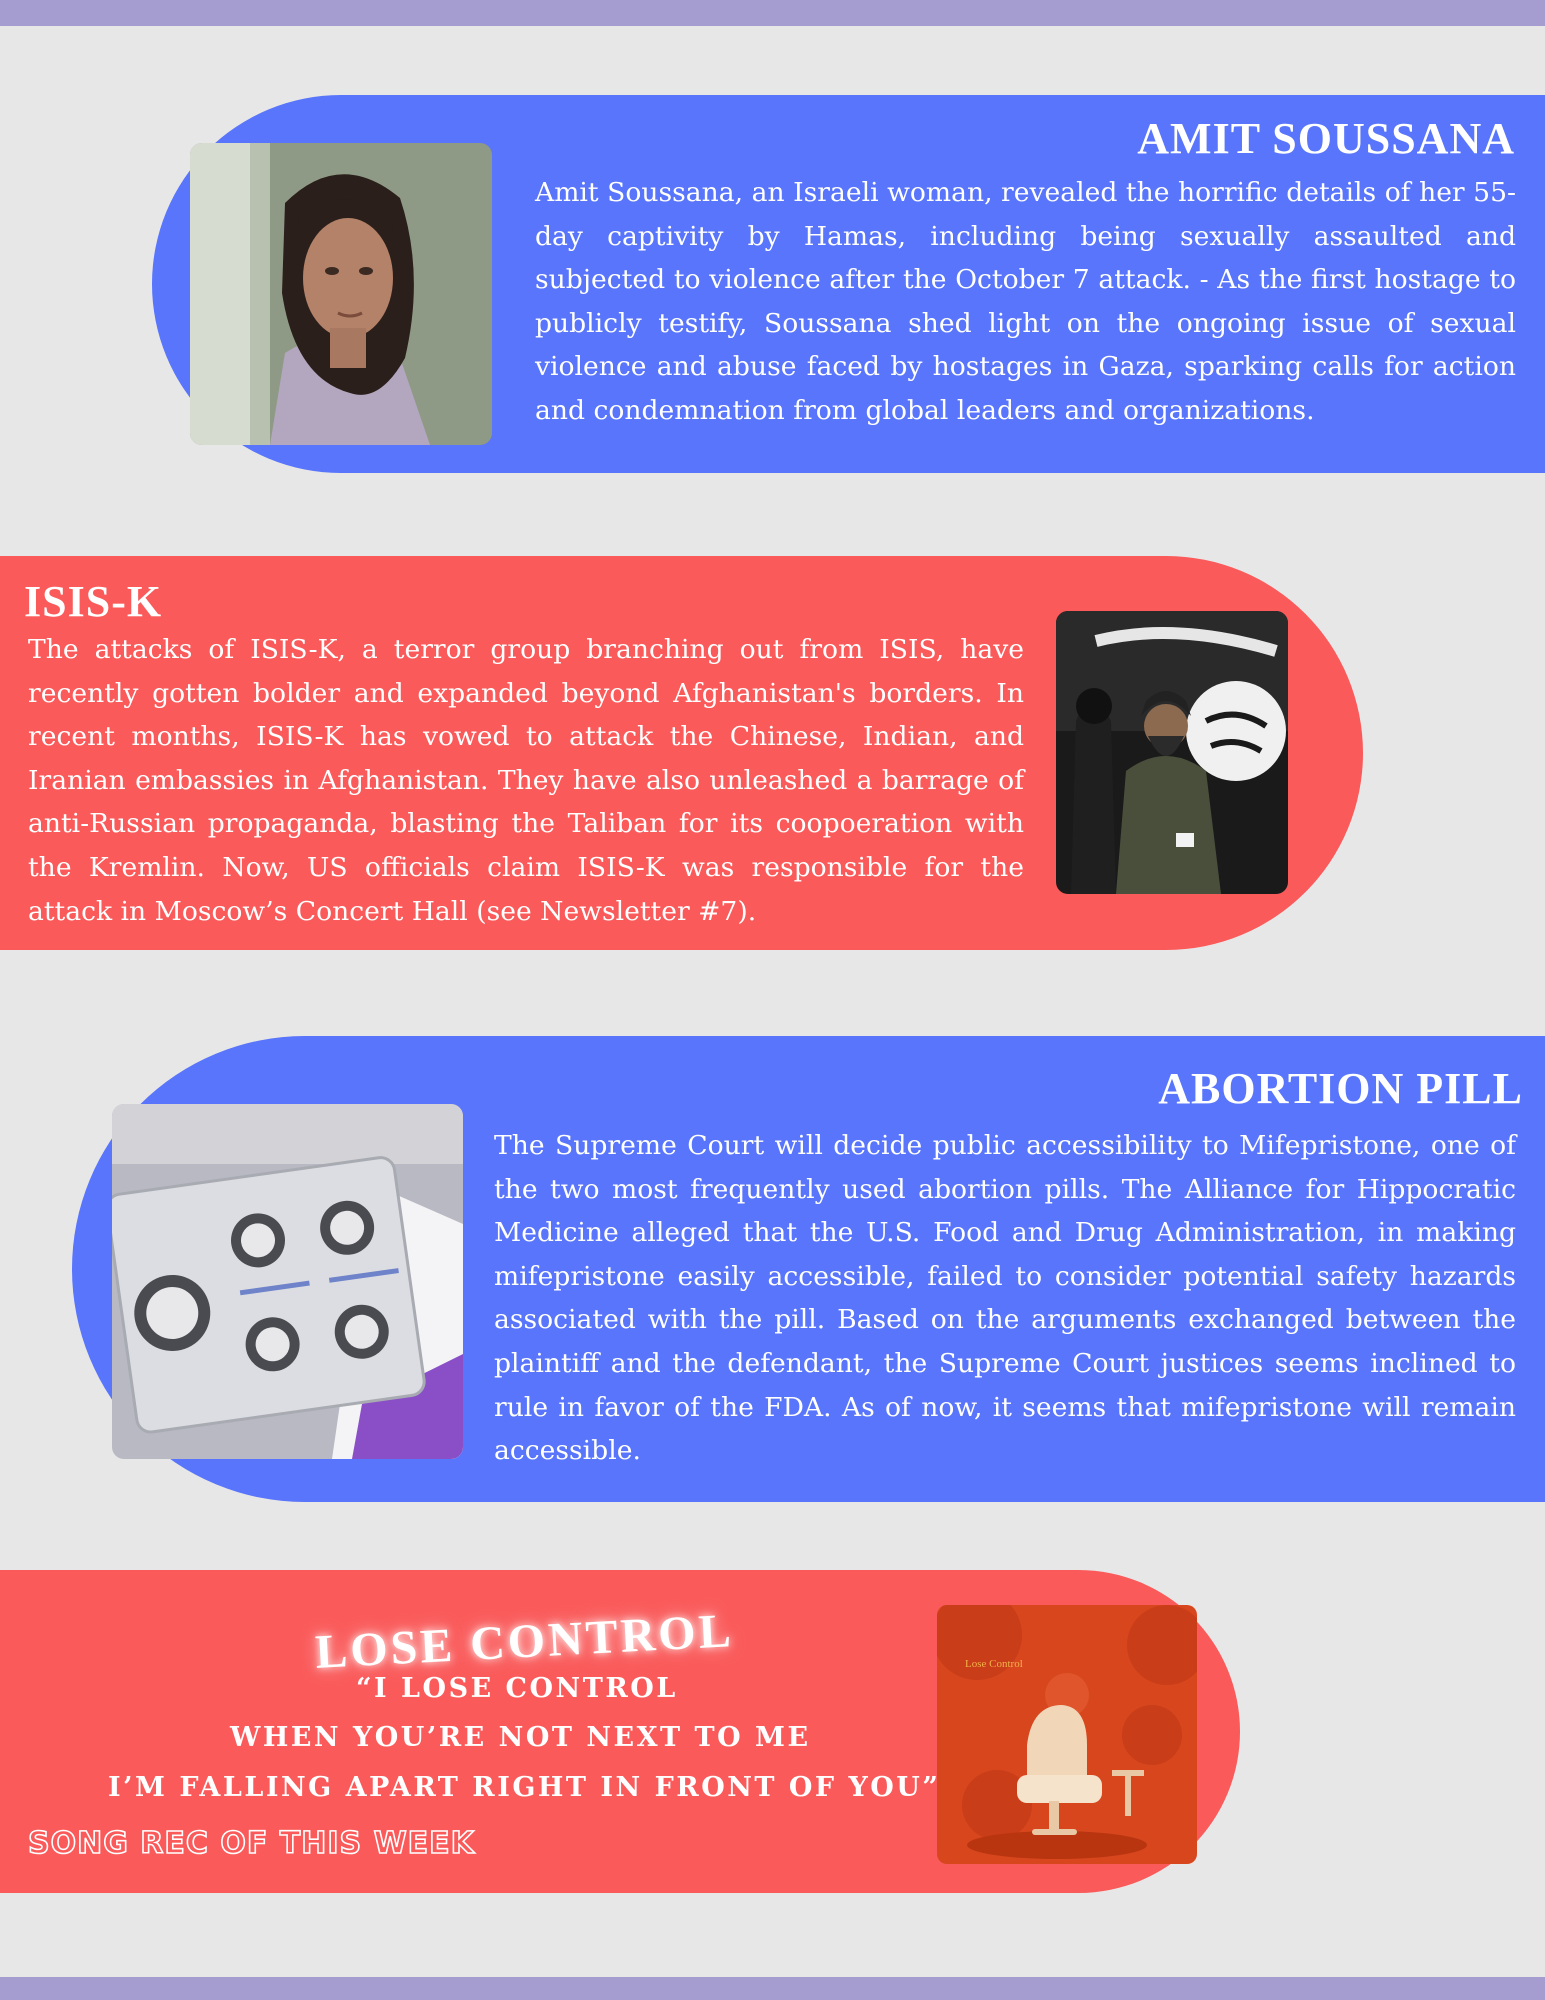 This screenshot has width=1545, height=2000. I want to click on abortion-pill-photo, so click(287, 1281).